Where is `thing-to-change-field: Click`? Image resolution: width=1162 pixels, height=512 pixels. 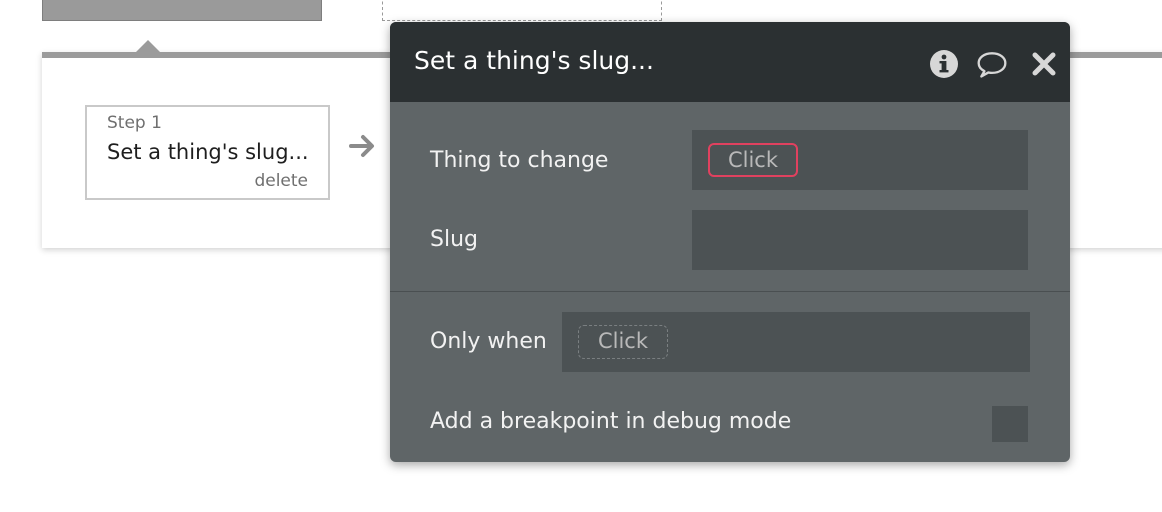
thing-to-change-field: Click is located at coordinates (860, 160).